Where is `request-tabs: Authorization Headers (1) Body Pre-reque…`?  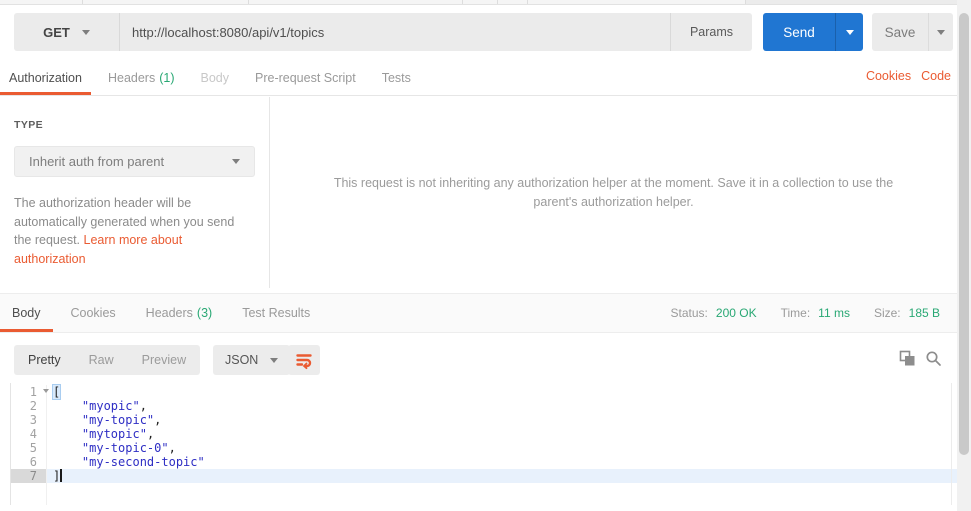 request-tabs: Authorization Headers (1) Body Pre-reque… is located at coordinates (478, 78).